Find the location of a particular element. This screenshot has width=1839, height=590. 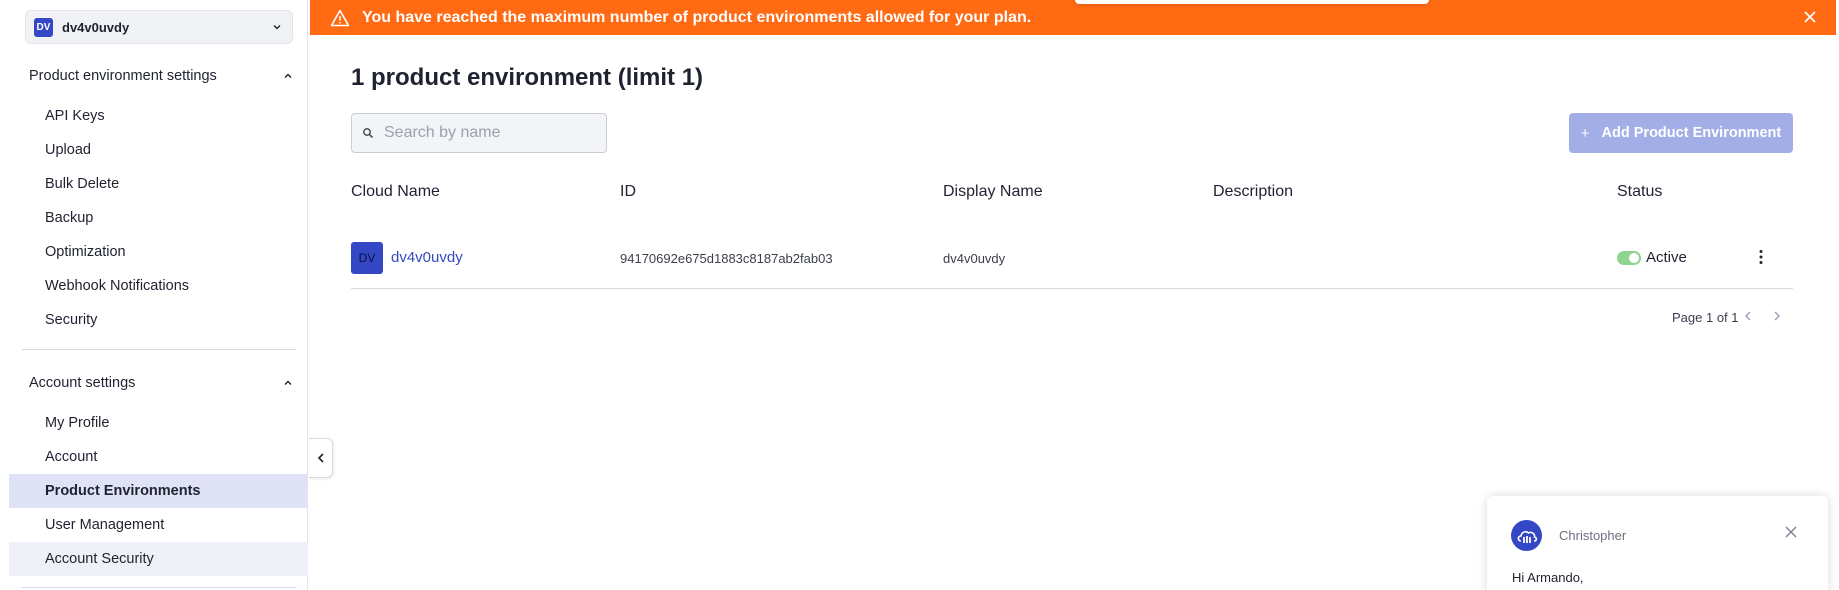

sidebar-item-account-security: Account Security is located at coordinates (158, 559).